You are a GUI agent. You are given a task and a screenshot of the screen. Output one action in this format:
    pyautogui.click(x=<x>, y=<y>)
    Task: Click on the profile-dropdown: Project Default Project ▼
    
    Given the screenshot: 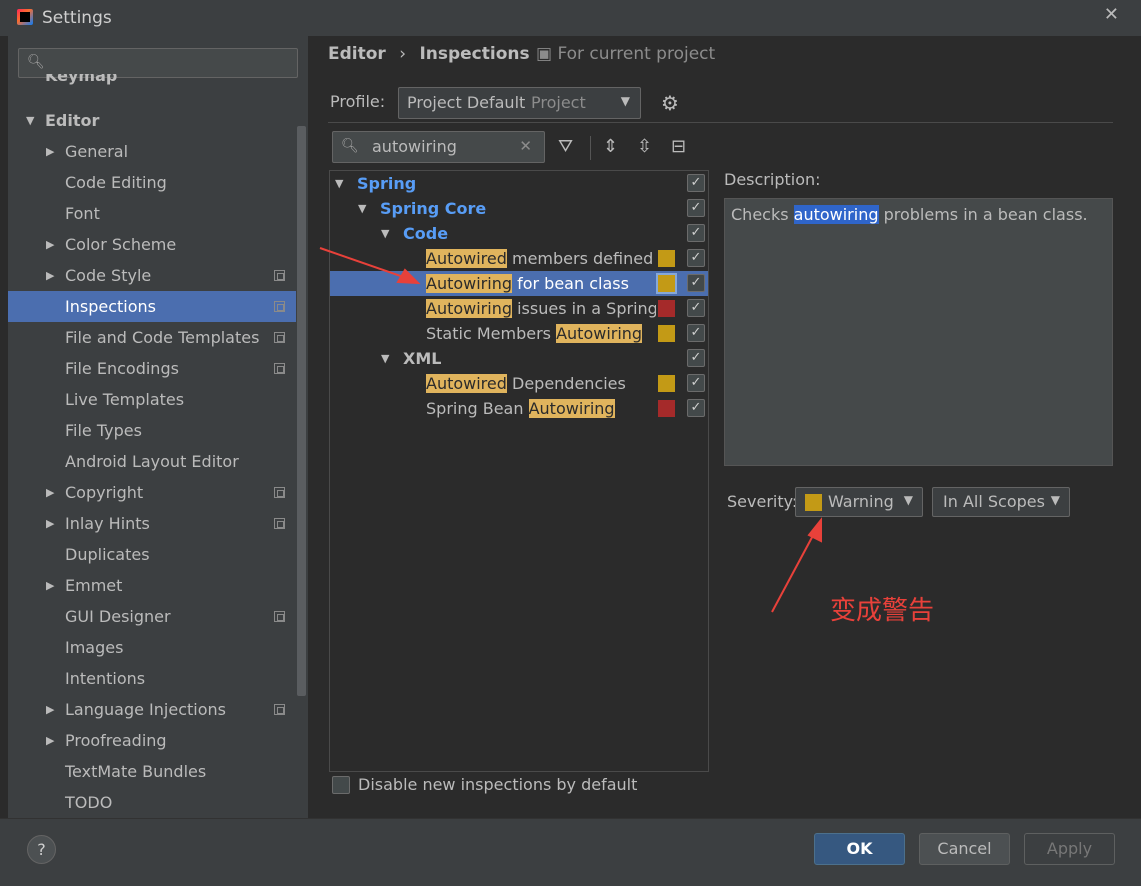 What is the action you would take?
    pyautogui.click(x=519, y=103)
    